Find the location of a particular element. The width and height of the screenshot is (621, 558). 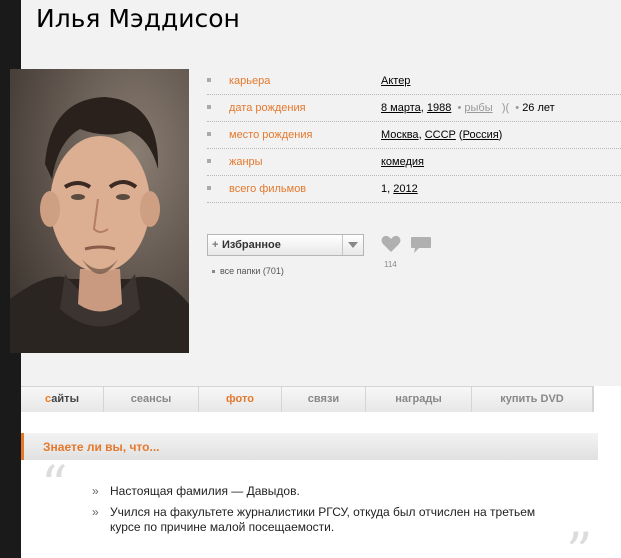

info-row-films: всего фильмов 1, 2012 is located at coordinates (414, 189).